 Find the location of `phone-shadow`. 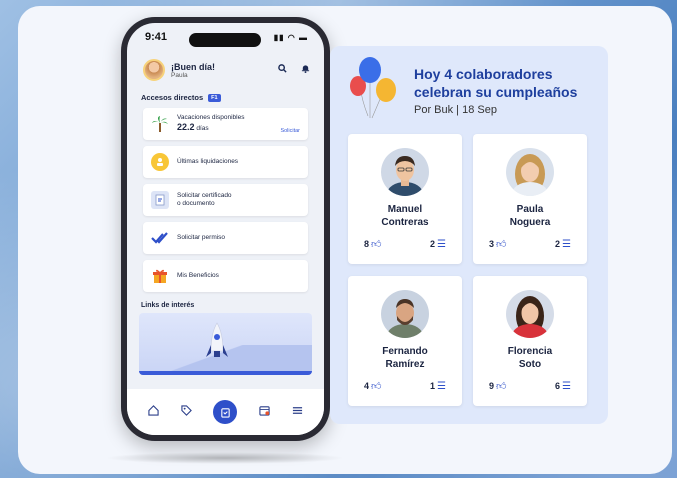

phone-shadow is located at coordinates (225, 458).